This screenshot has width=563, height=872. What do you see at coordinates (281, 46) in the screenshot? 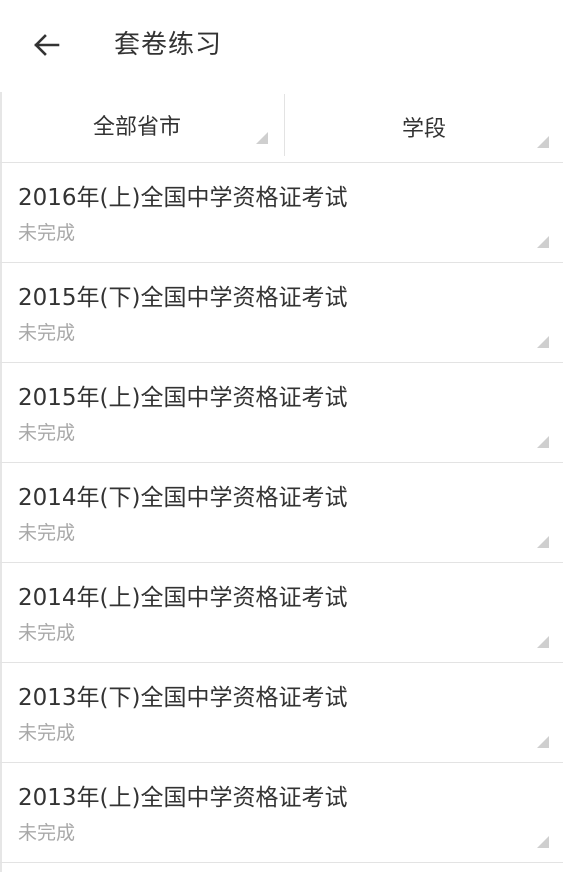
I see `app-header: 套卷练习` at bounding box center [281, 46].